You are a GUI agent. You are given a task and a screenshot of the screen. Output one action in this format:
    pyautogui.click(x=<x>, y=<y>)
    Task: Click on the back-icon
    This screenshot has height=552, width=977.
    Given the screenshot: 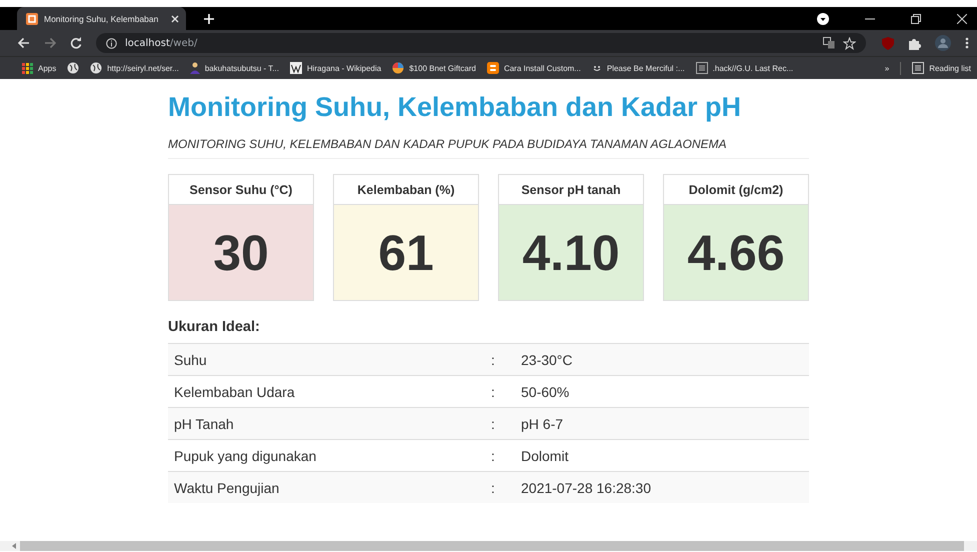 What is the action you would take?
    pyautogui.click(x=24, y=43)
    